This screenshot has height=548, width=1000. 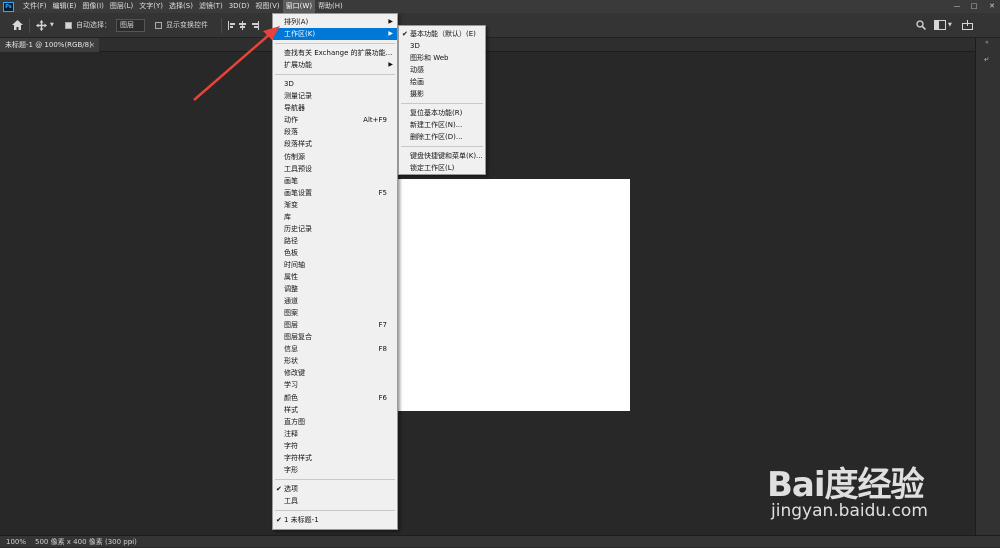 What do you see at coordinates (514, 295) in the screenshot?
I see `document-canvas` at bounding box center [514, 295].